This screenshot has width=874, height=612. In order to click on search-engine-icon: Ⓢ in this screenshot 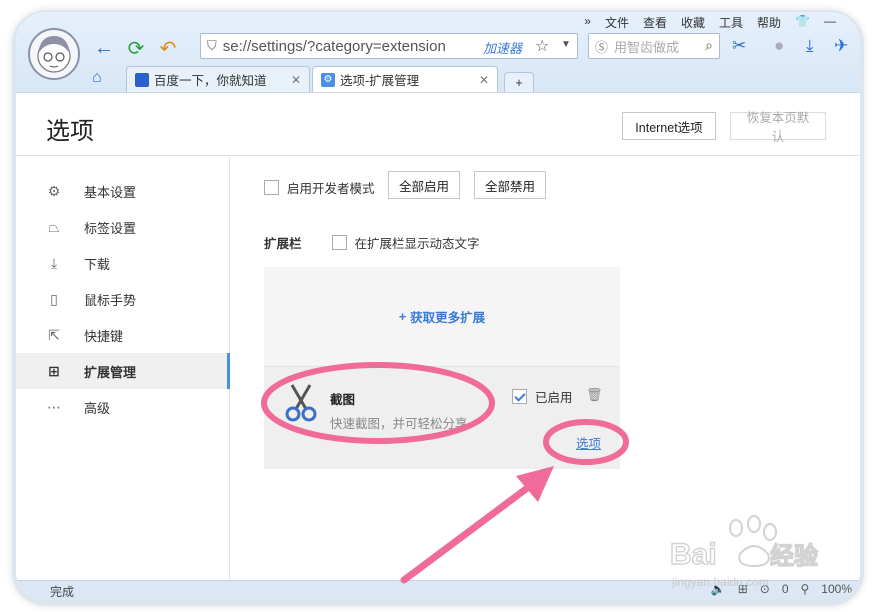, I will do `click(601, 46)`.